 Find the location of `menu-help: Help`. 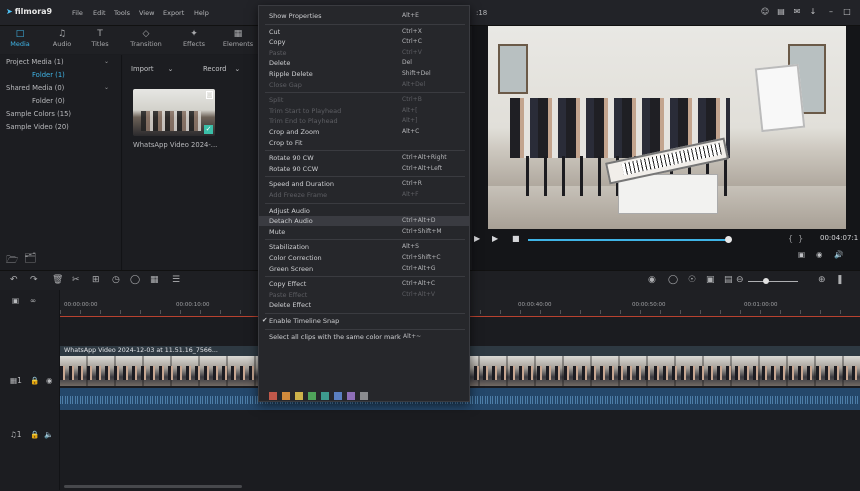

menu-help: Help is located at coordinates (201, 13).